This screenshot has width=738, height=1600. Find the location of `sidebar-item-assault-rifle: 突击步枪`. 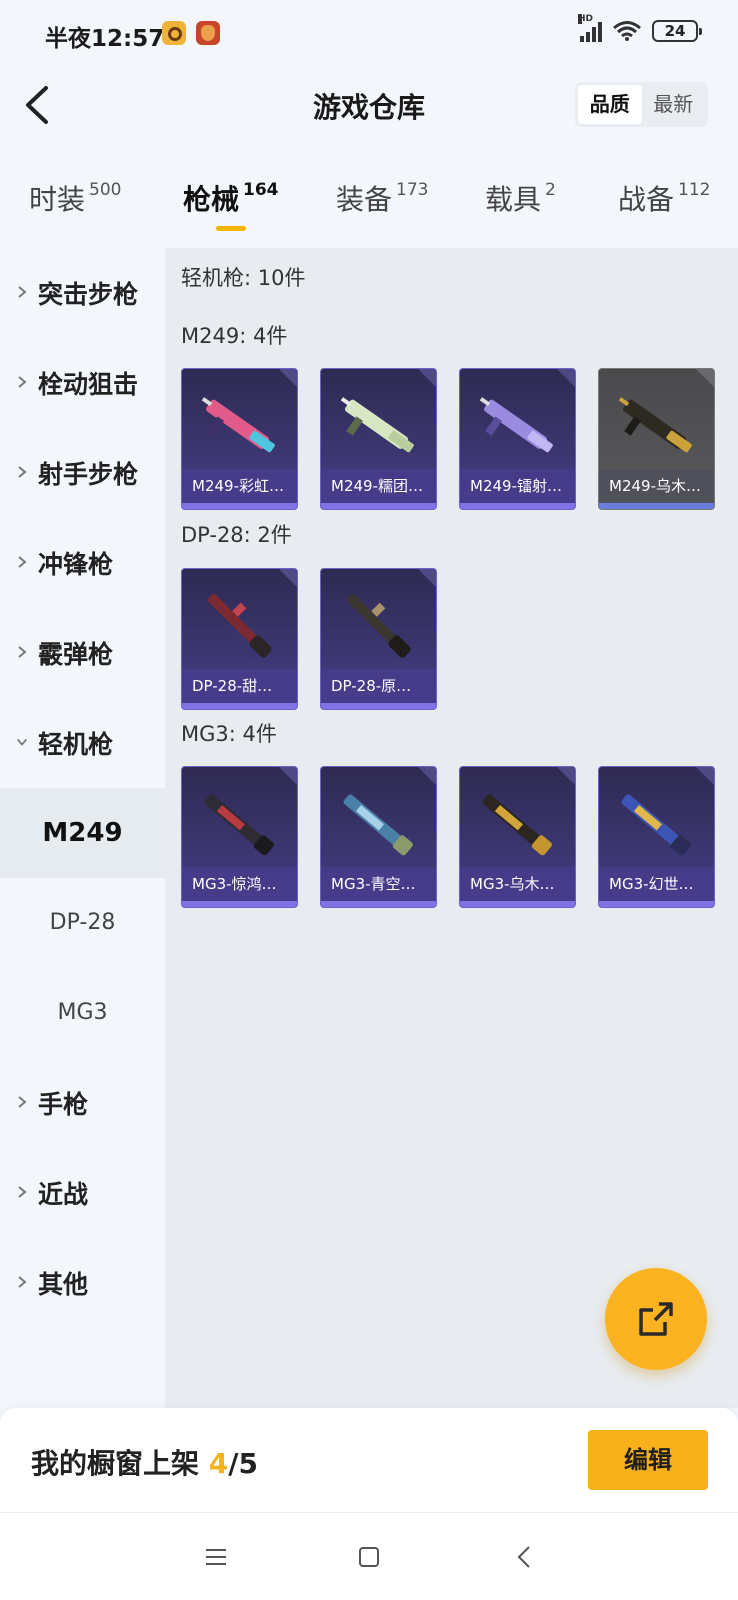

sidebar-item-assault-rifle: 突击步枪 is located at coordinates (82, 293).